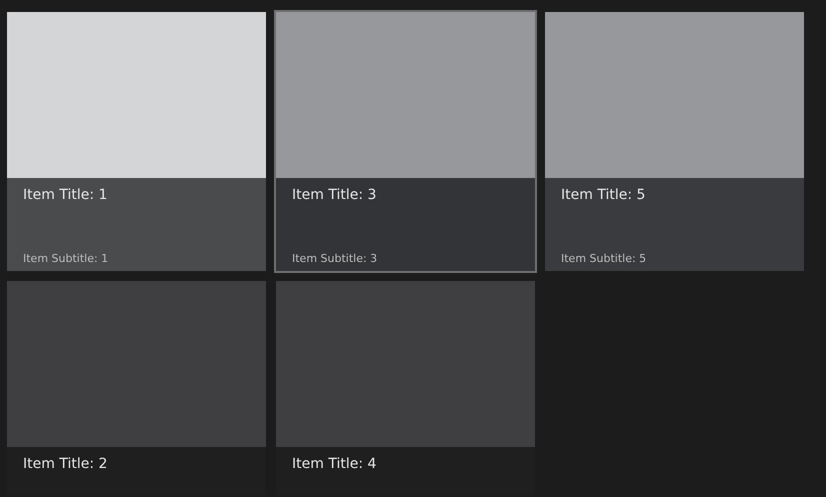 This screenshot has height=497, width=826. I want to click on grid-item: Item Title: 4, so click(405, 388).